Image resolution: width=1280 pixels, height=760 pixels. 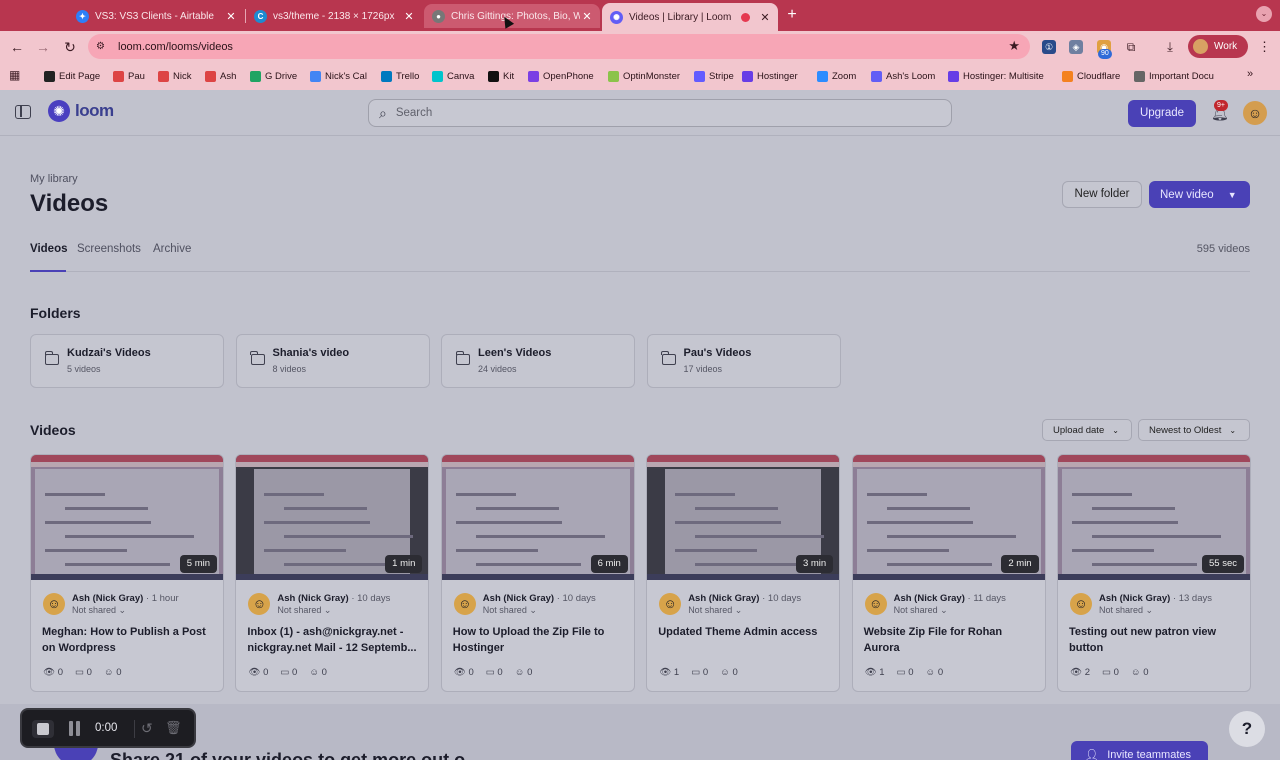 What do you see at coordinates (1014, 46) in the screenshot?
I see `bookmark-star-icon: ★` at bounding box center [1014, 46].